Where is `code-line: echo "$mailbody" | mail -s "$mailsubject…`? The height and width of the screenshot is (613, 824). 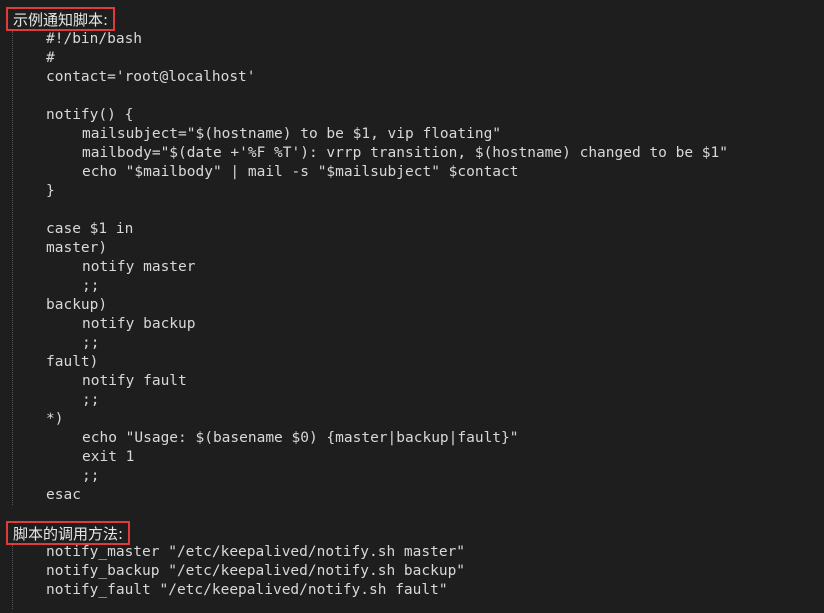 code-line: echo "$mailbody" | mail -s "$mailsubject… is located at coordinates (300, 172).